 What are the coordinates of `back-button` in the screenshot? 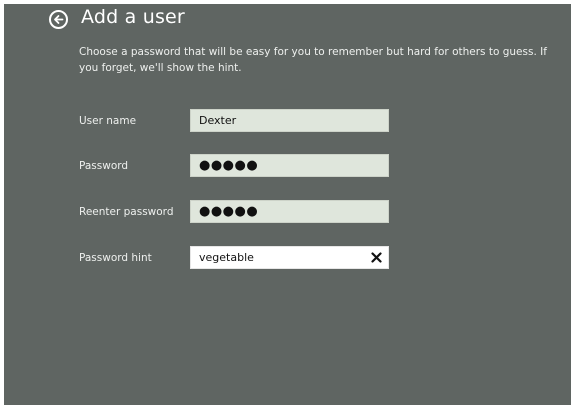 It's located at (58, 19).